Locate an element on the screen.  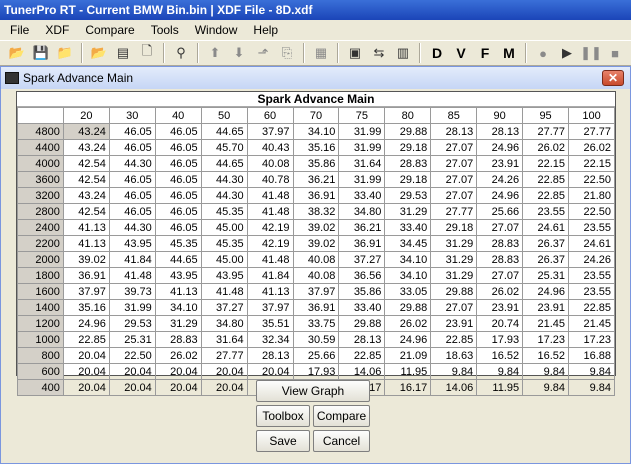
grid-cell: 41.84 is located at coordinates (132, 259).